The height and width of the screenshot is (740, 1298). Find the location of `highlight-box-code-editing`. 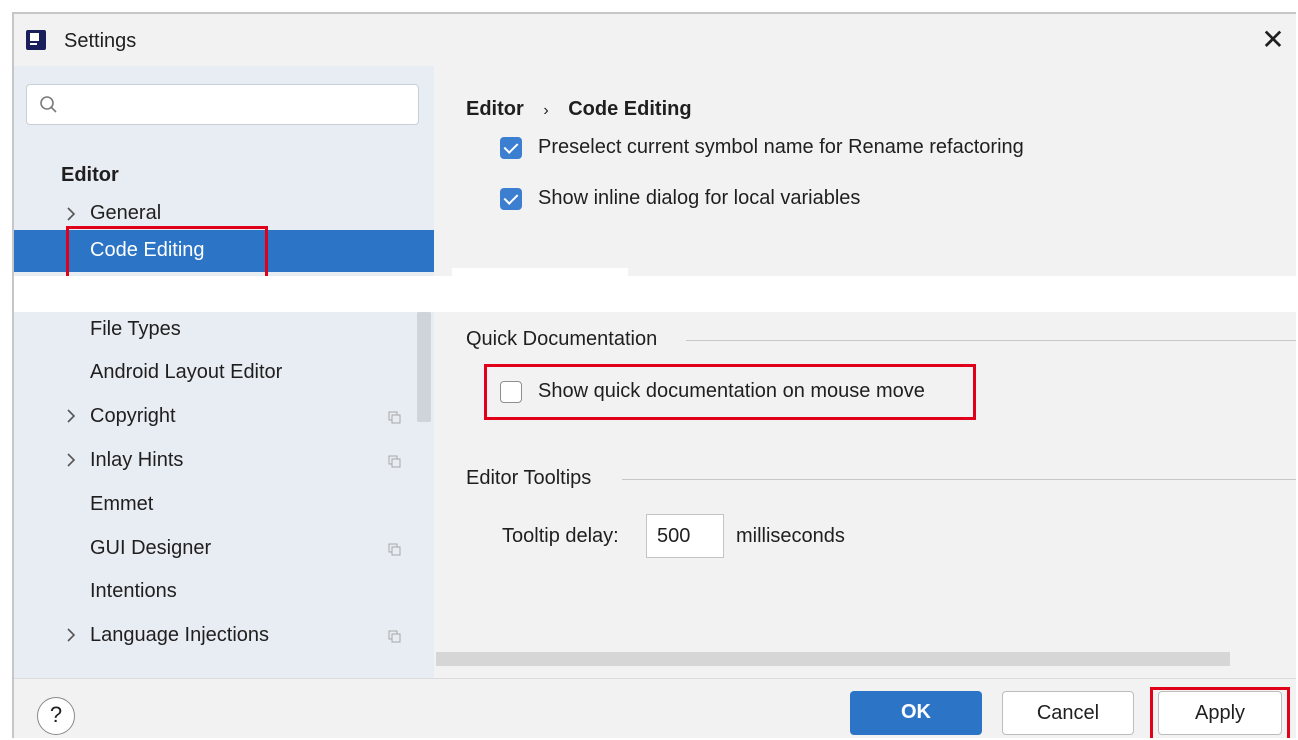

highlight-box-code-editing is located at coordinates (167, 253).